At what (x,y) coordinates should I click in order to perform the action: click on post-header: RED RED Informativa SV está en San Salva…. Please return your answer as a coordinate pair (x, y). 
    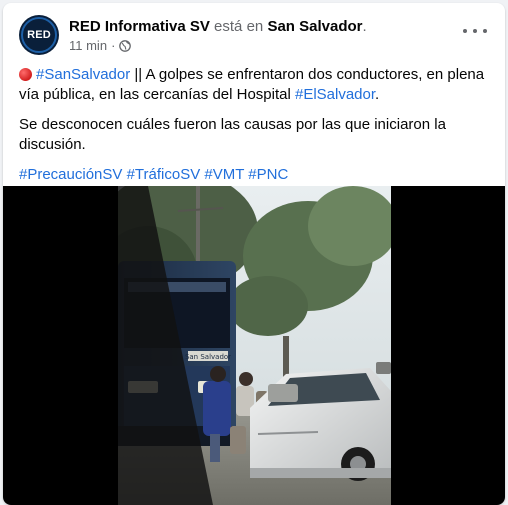
    Looking at the image, I should click on (254, 32).